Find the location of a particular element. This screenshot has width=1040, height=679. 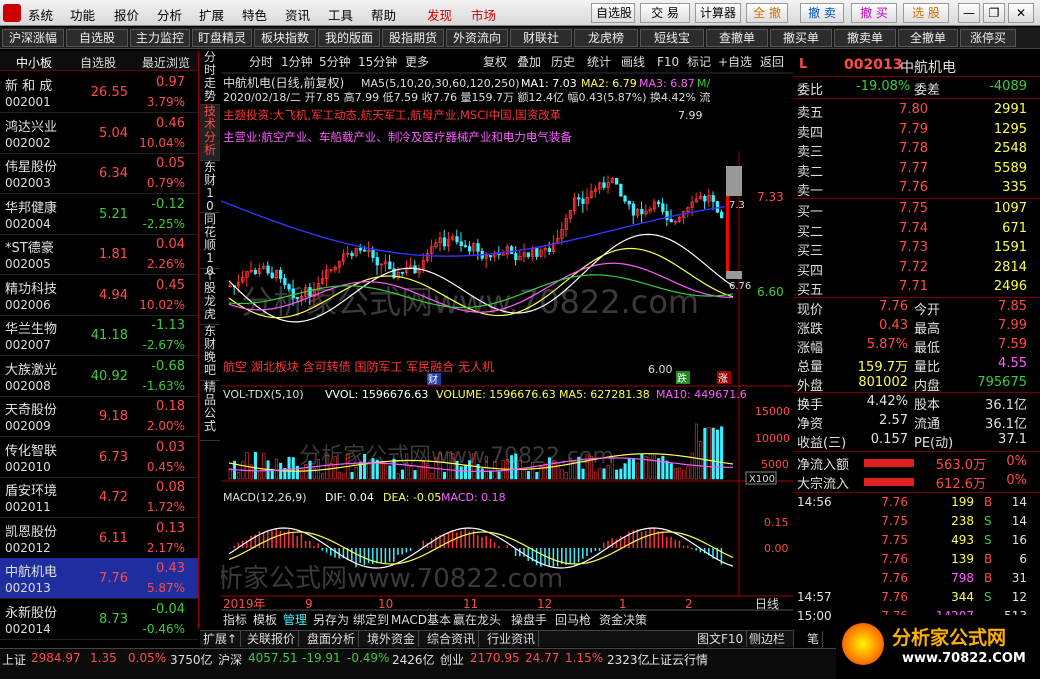

side-tab-note: 笔 is located at coordinates (814, 639).